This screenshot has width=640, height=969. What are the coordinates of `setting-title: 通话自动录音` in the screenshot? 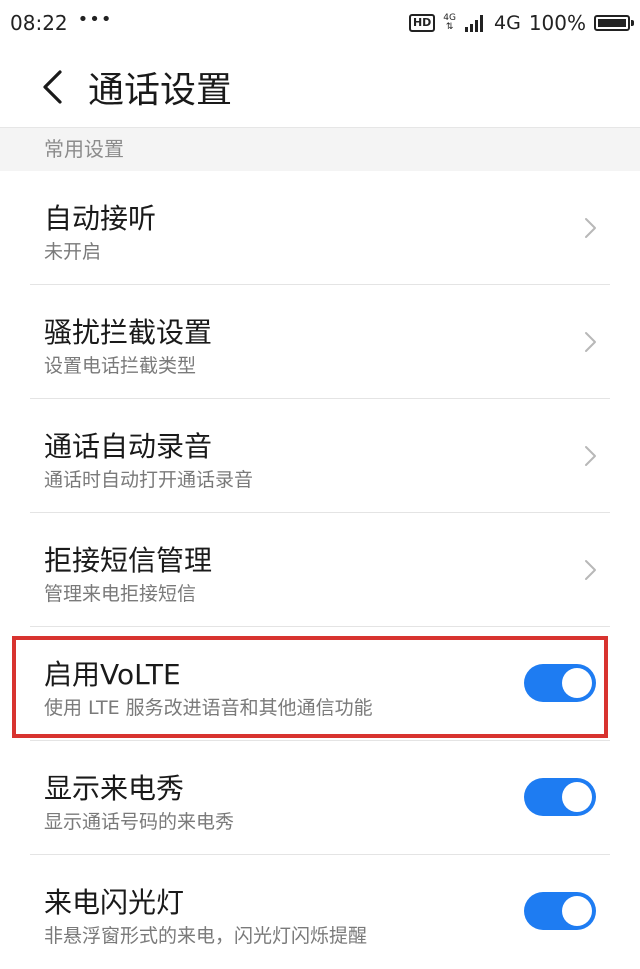 It's located at (128, 446).